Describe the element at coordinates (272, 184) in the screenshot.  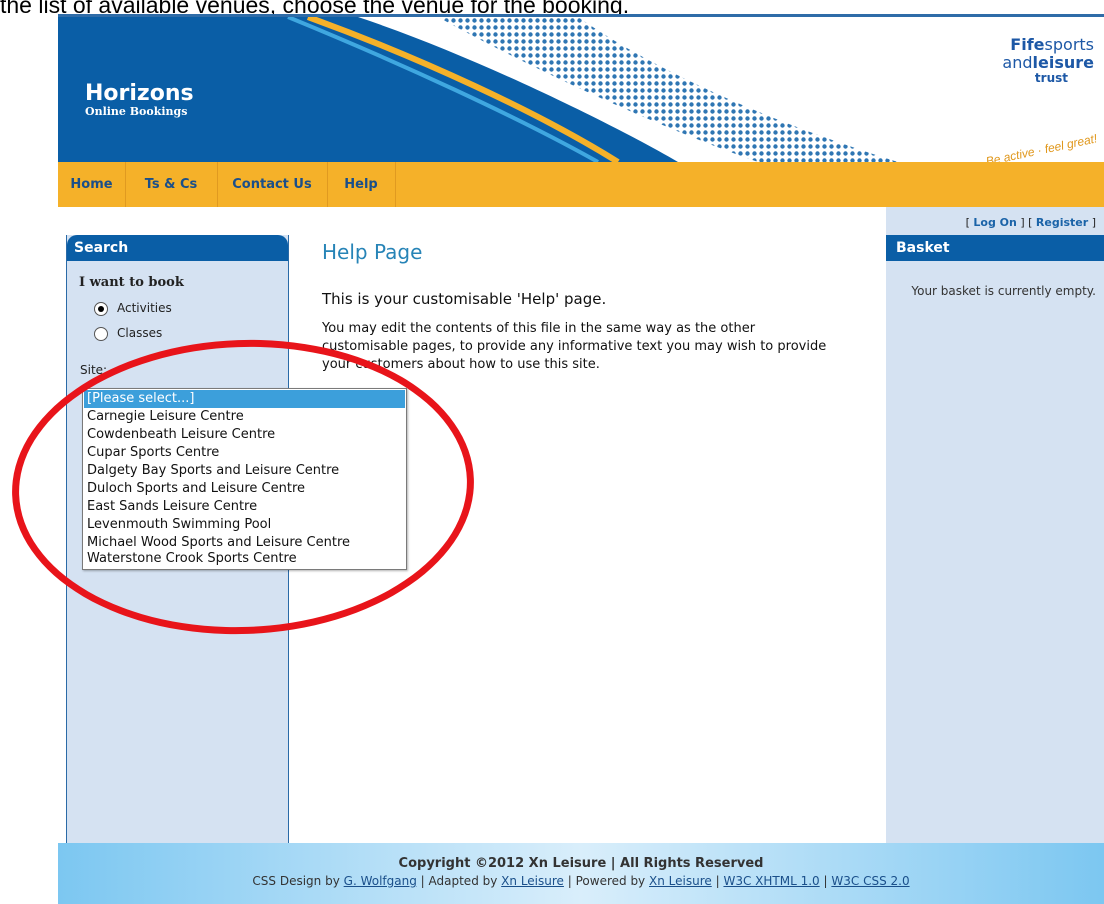
I see `nav-contact-us: Contact Us` at that location.